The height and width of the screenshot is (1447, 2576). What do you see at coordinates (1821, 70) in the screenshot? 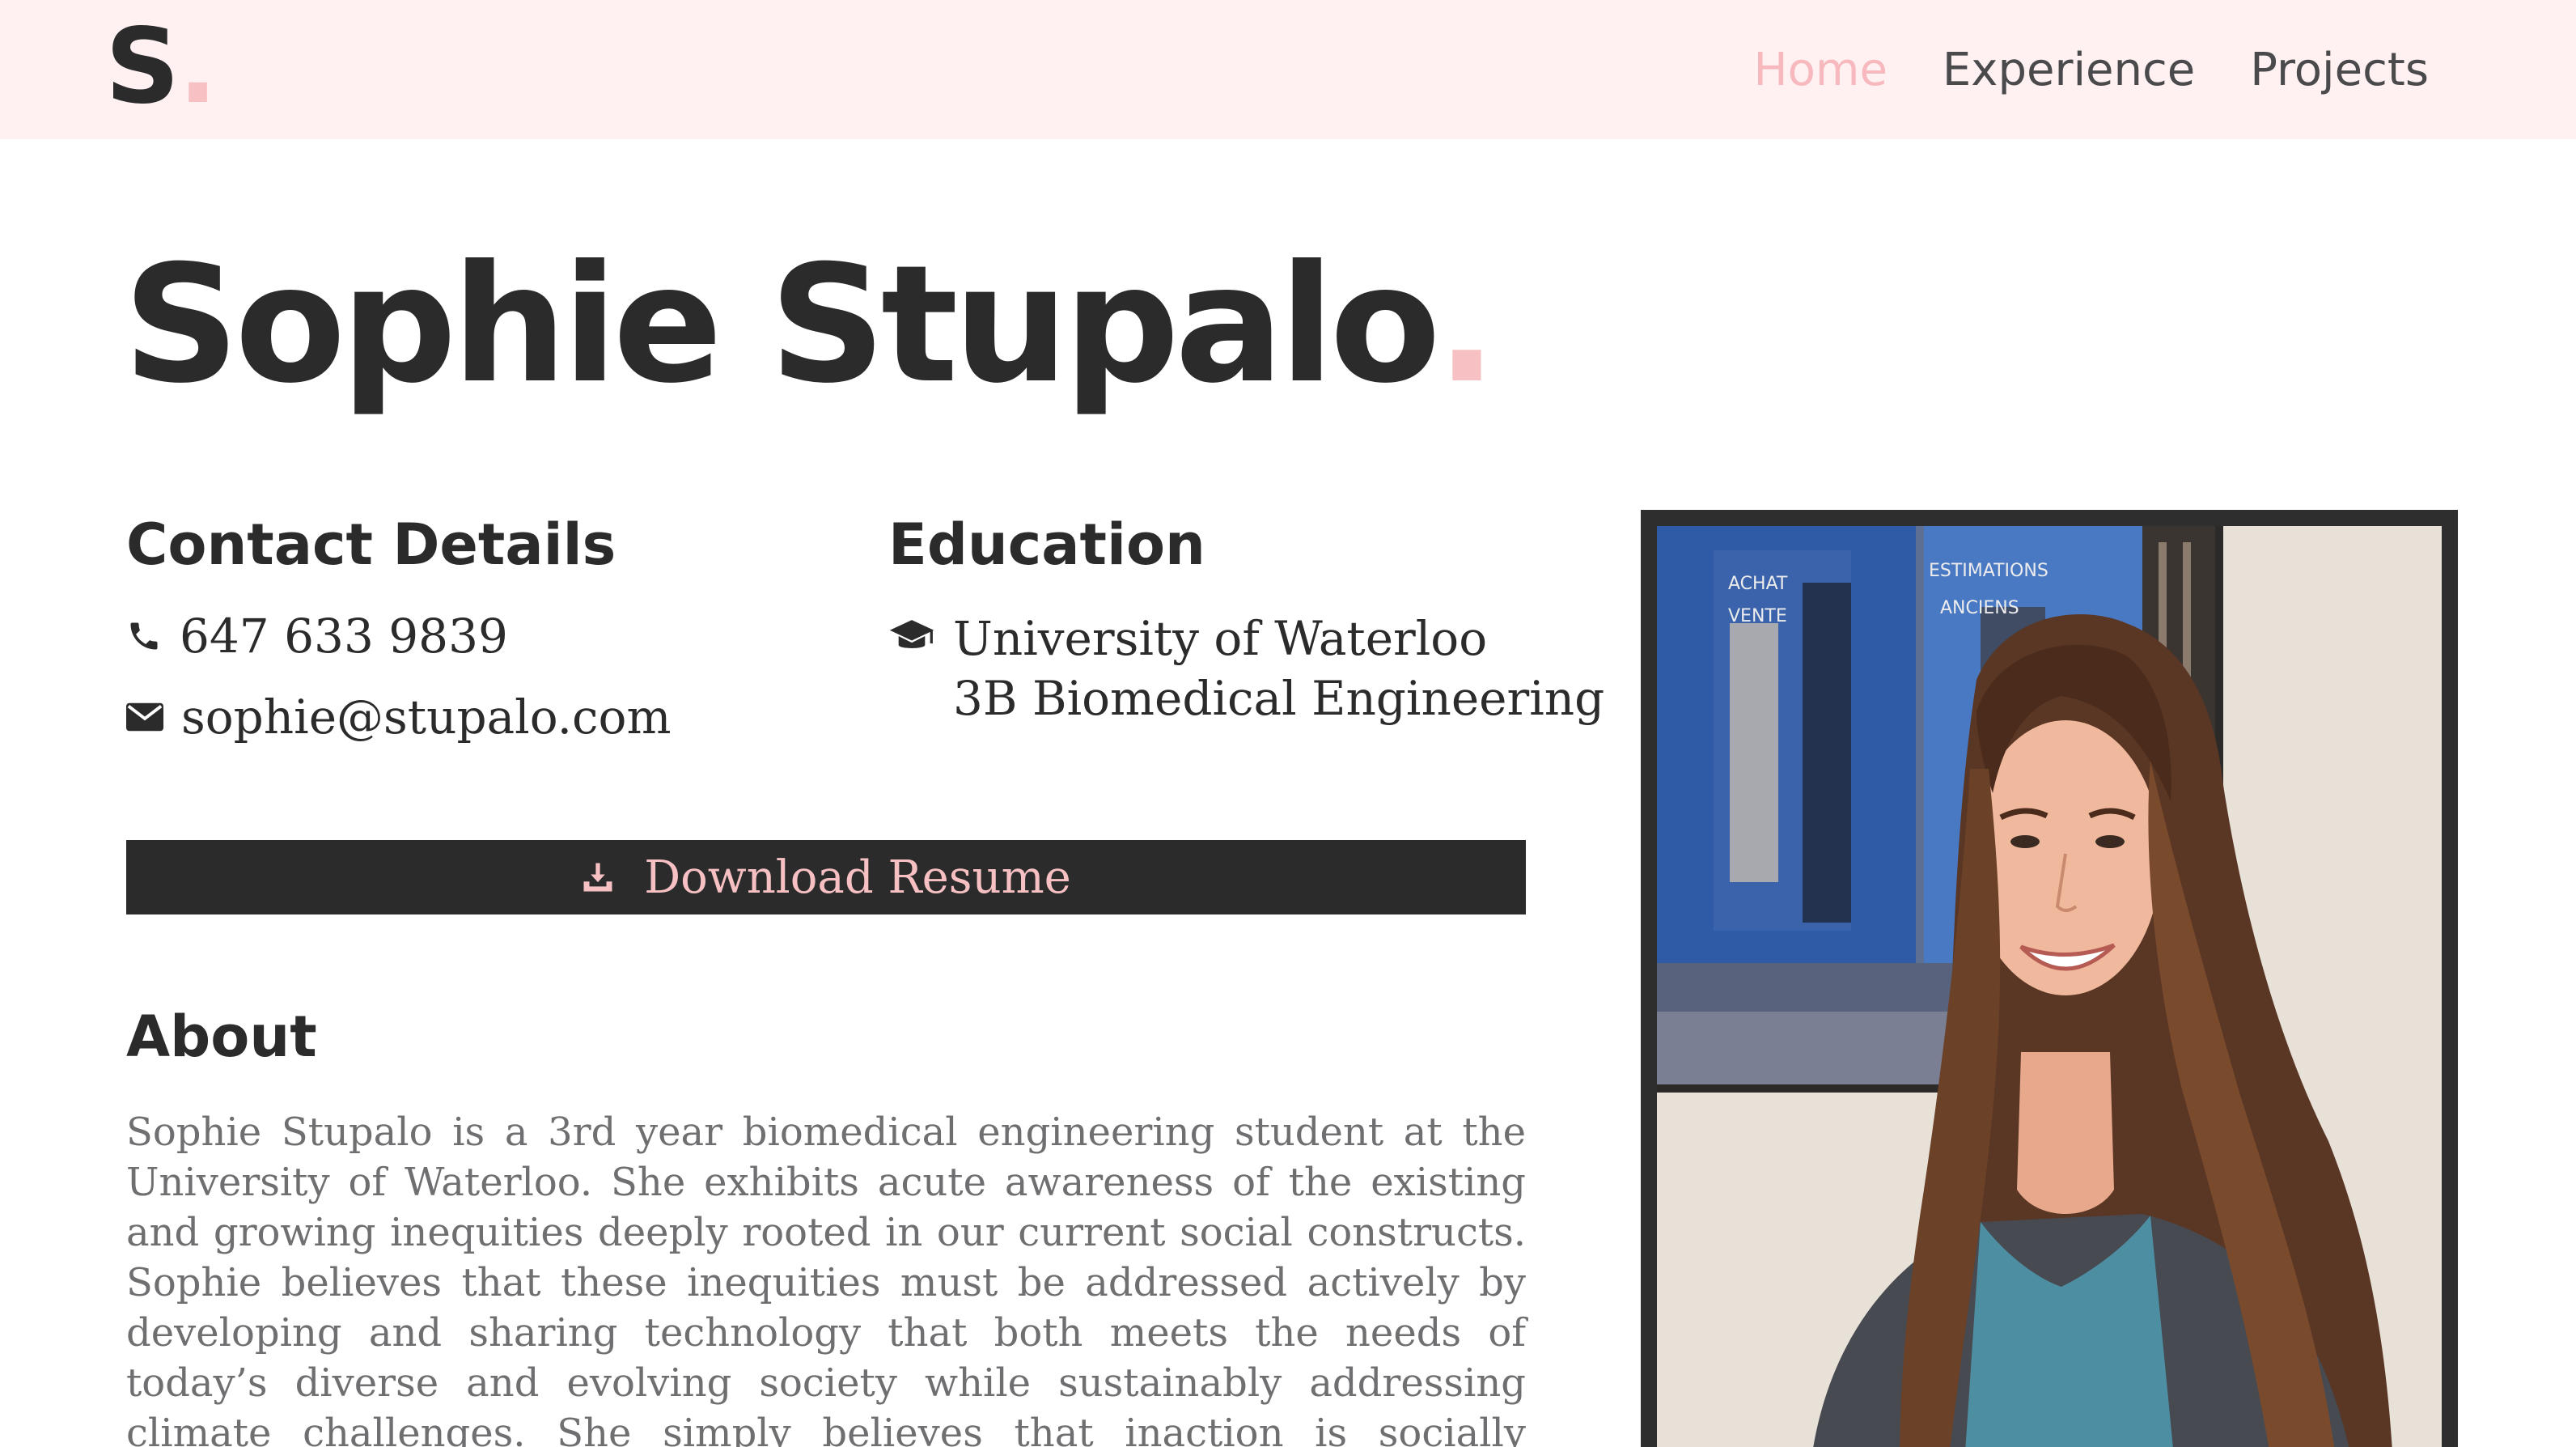
I see `nav-link-home: Home` at bounding box center [1821, 70].